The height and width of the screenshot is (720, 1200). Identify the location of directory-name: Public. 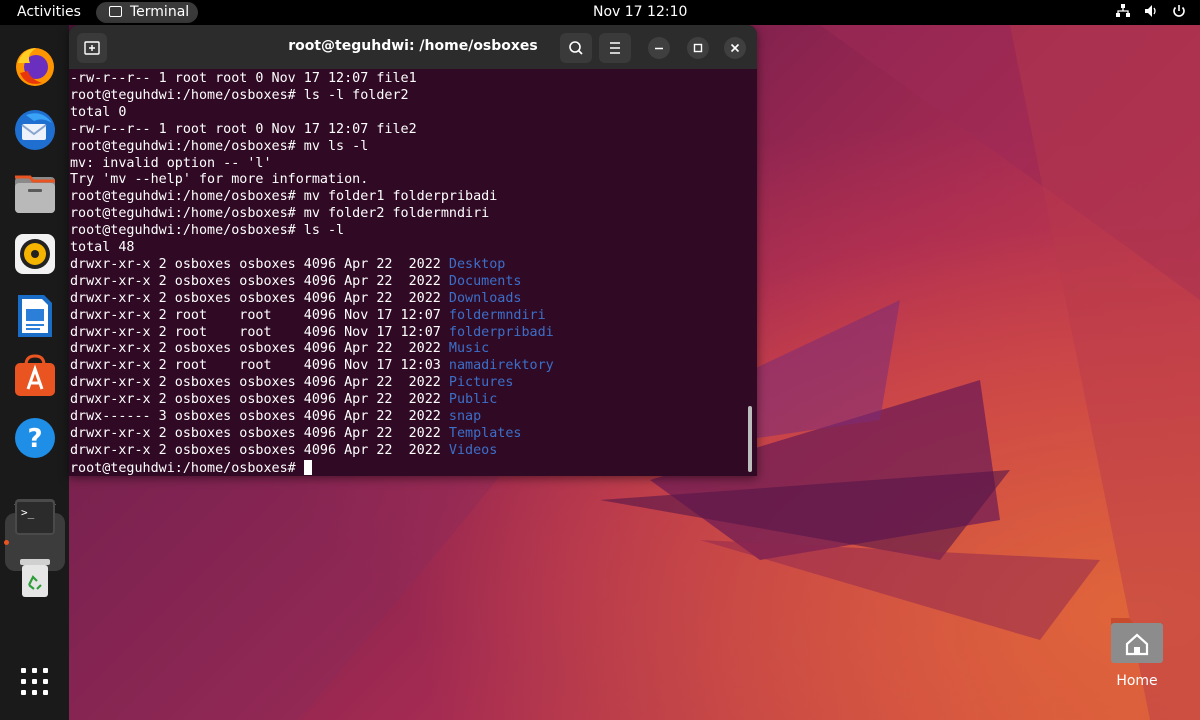
(473, 400).